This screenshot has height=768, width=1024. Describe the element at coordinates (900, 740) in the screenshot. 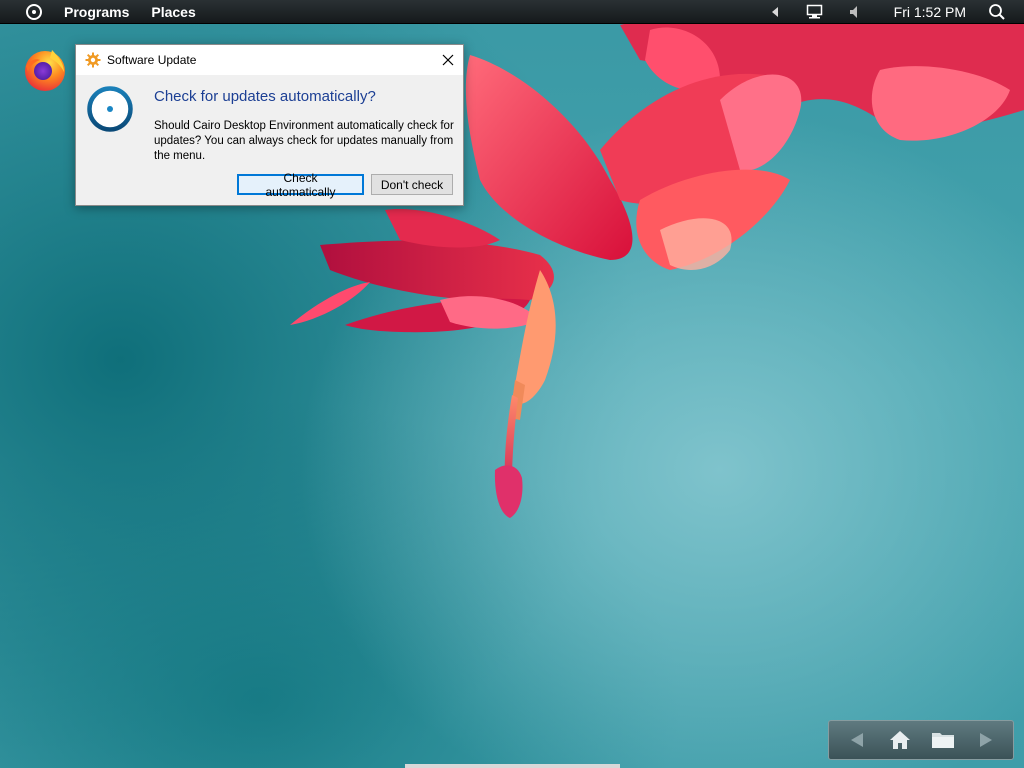

I see `home-icon` at that location.